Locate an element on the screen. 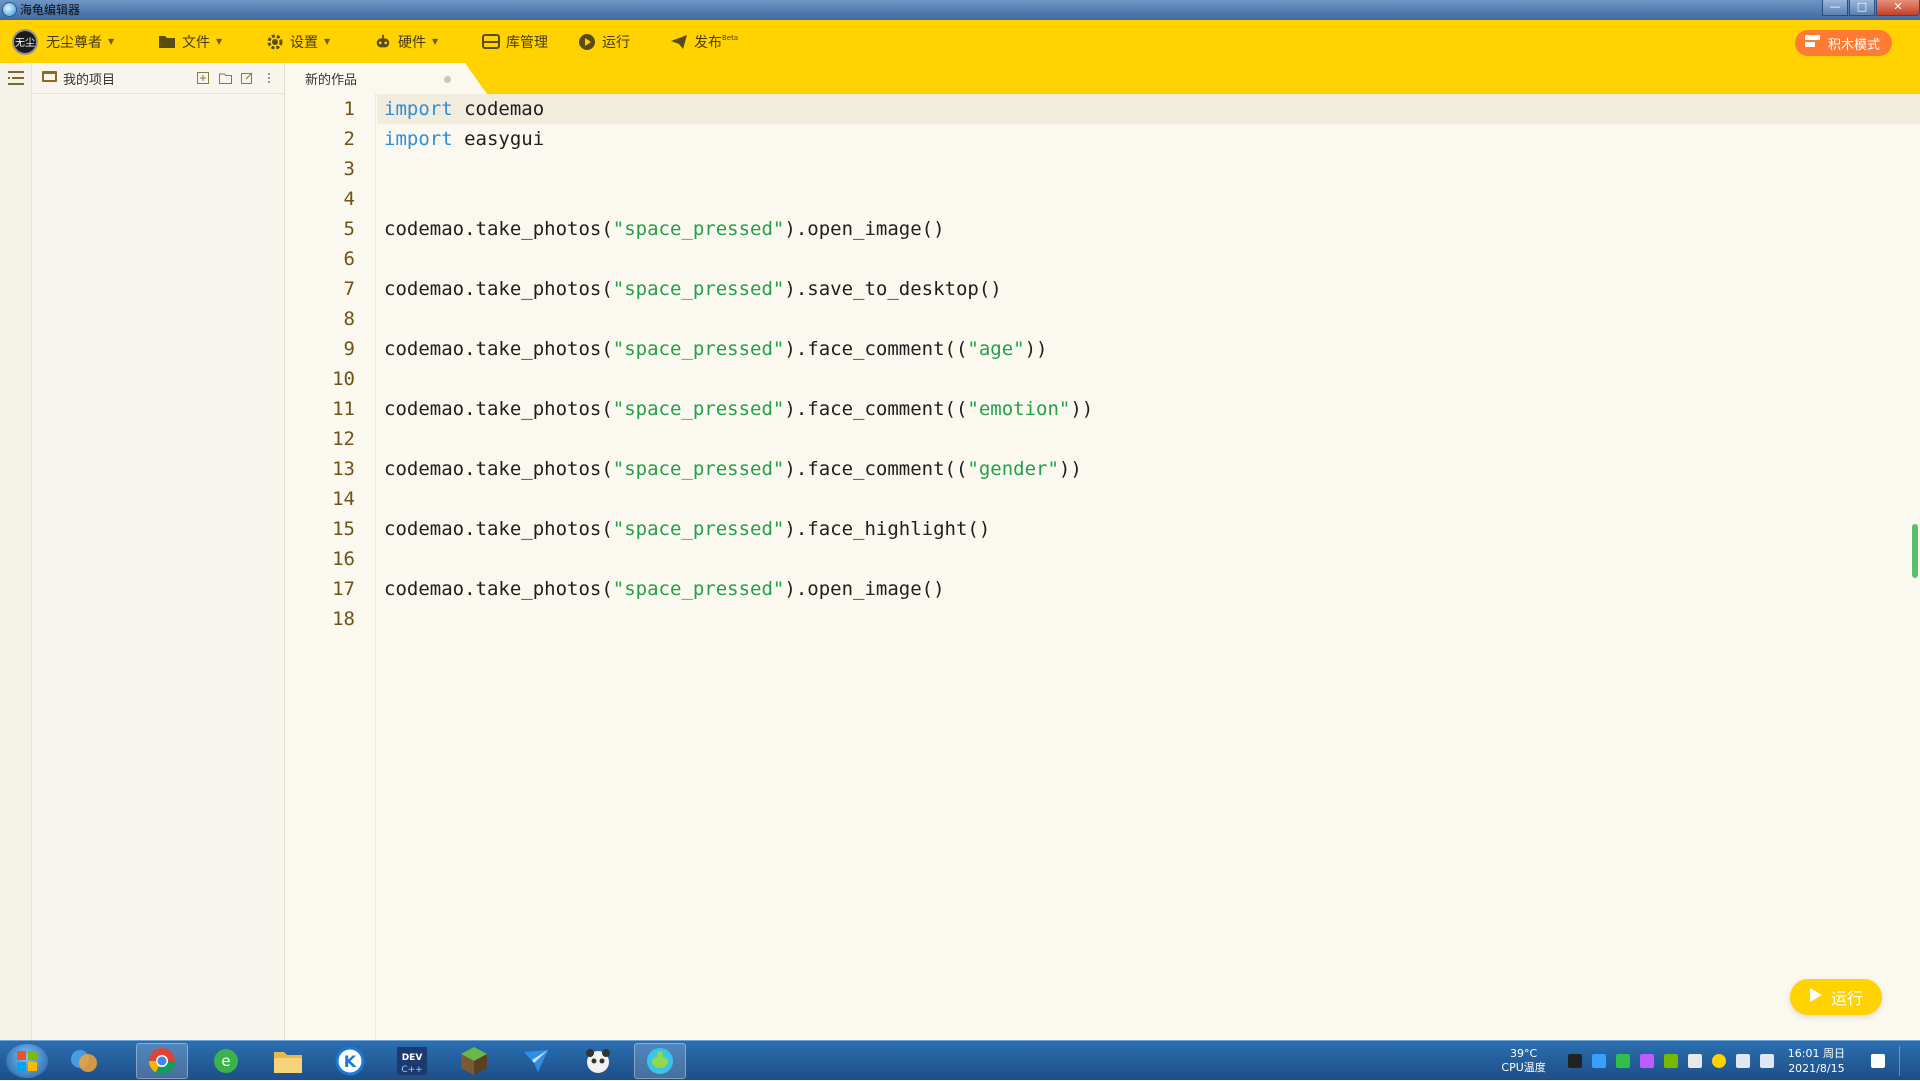 The width and height of the screenshot is (1920, 1081). run-button: 运行 is located at coordinates (1836, 997).